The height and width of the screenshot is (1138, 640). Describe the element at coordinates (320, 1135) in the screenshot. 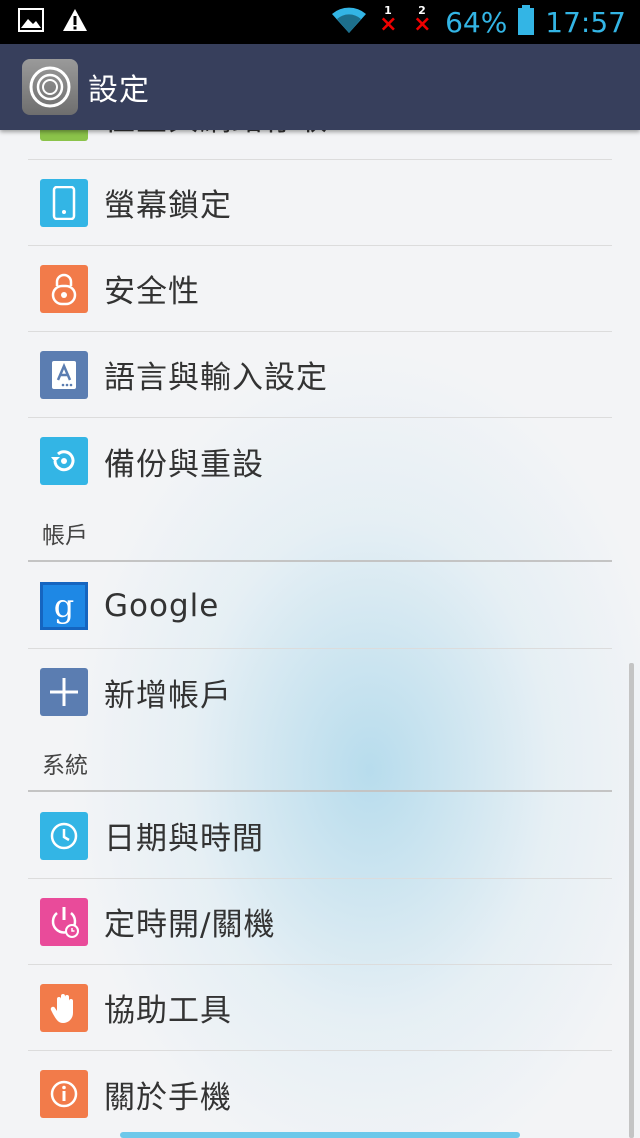

I see `overscroll-glow` at that location.